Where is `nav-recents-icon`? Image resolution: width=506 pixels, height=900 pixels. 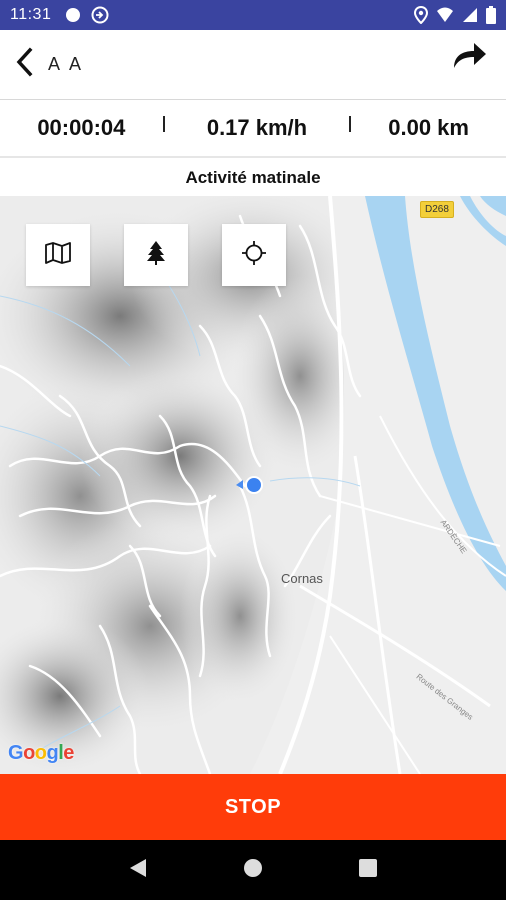
nav-recents-icon is located at coordinates (368, 870).